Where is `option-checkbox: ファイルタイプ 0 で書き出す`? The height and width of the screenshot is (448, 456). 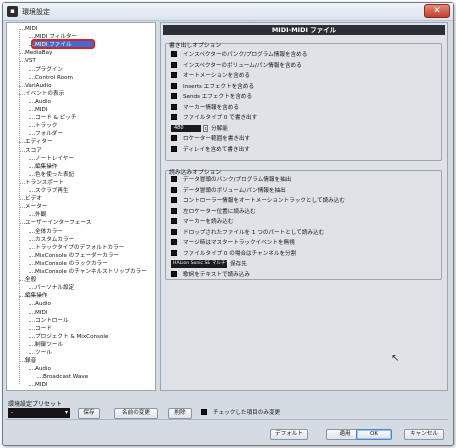
option-checkbox: ファイルタイプ 0 で書き出す is located at coordinates (214, 118).